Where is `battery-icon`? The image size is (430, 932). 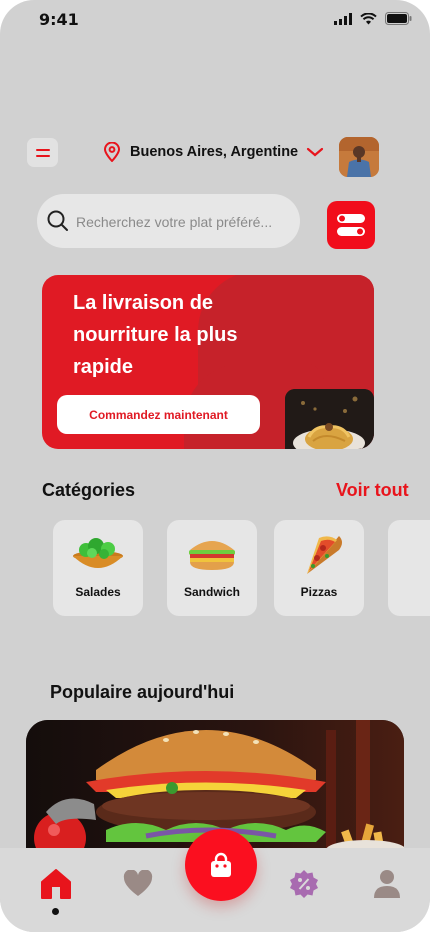 battery-icon is located at coordinates (398, 18).